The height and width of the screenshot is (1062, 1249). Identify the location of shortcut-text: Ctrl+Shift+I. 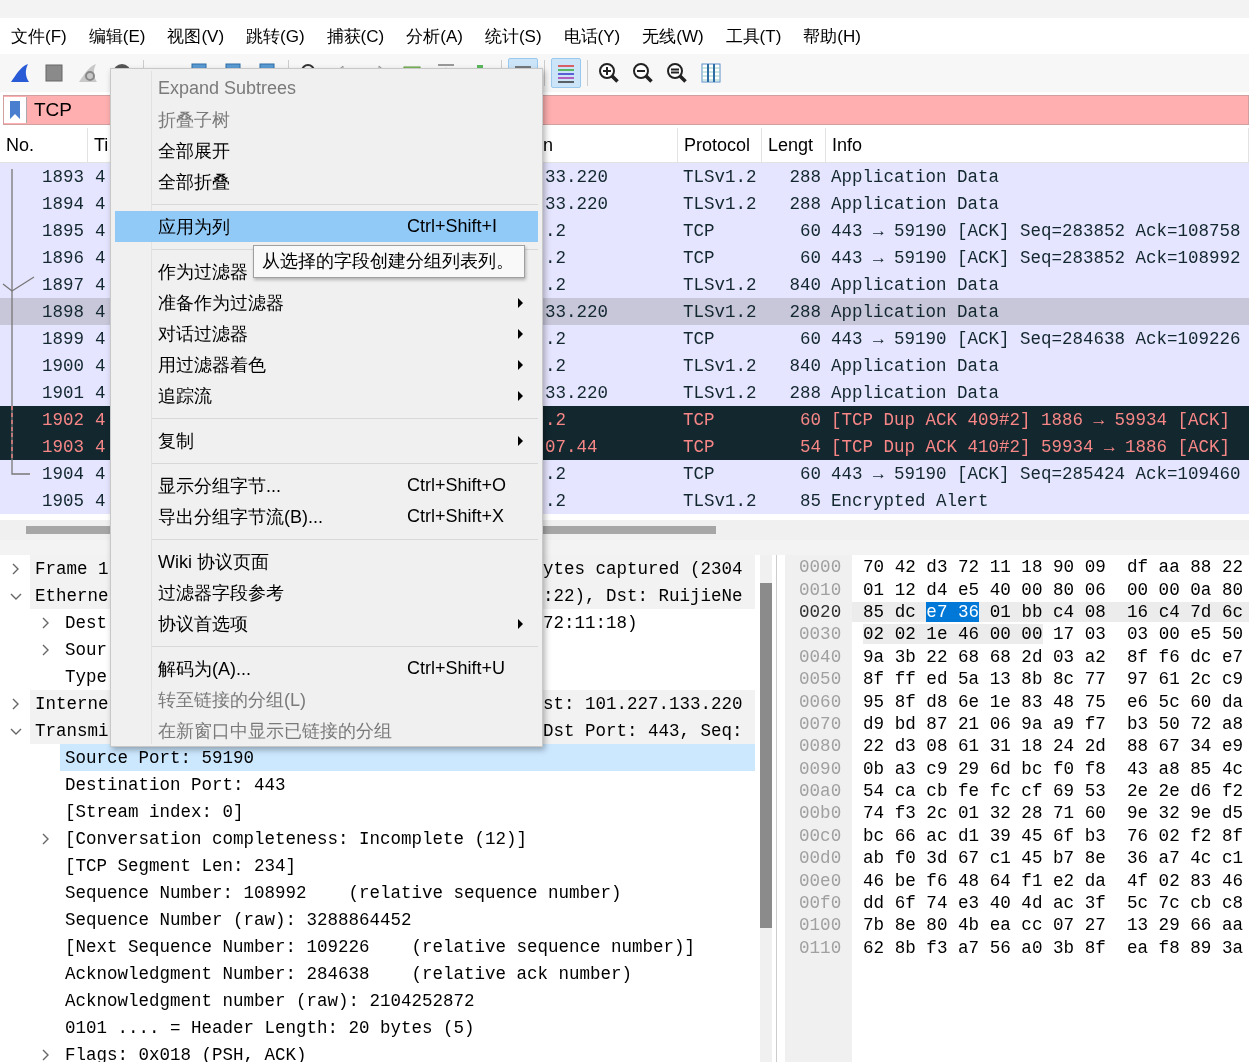
(453, 226).